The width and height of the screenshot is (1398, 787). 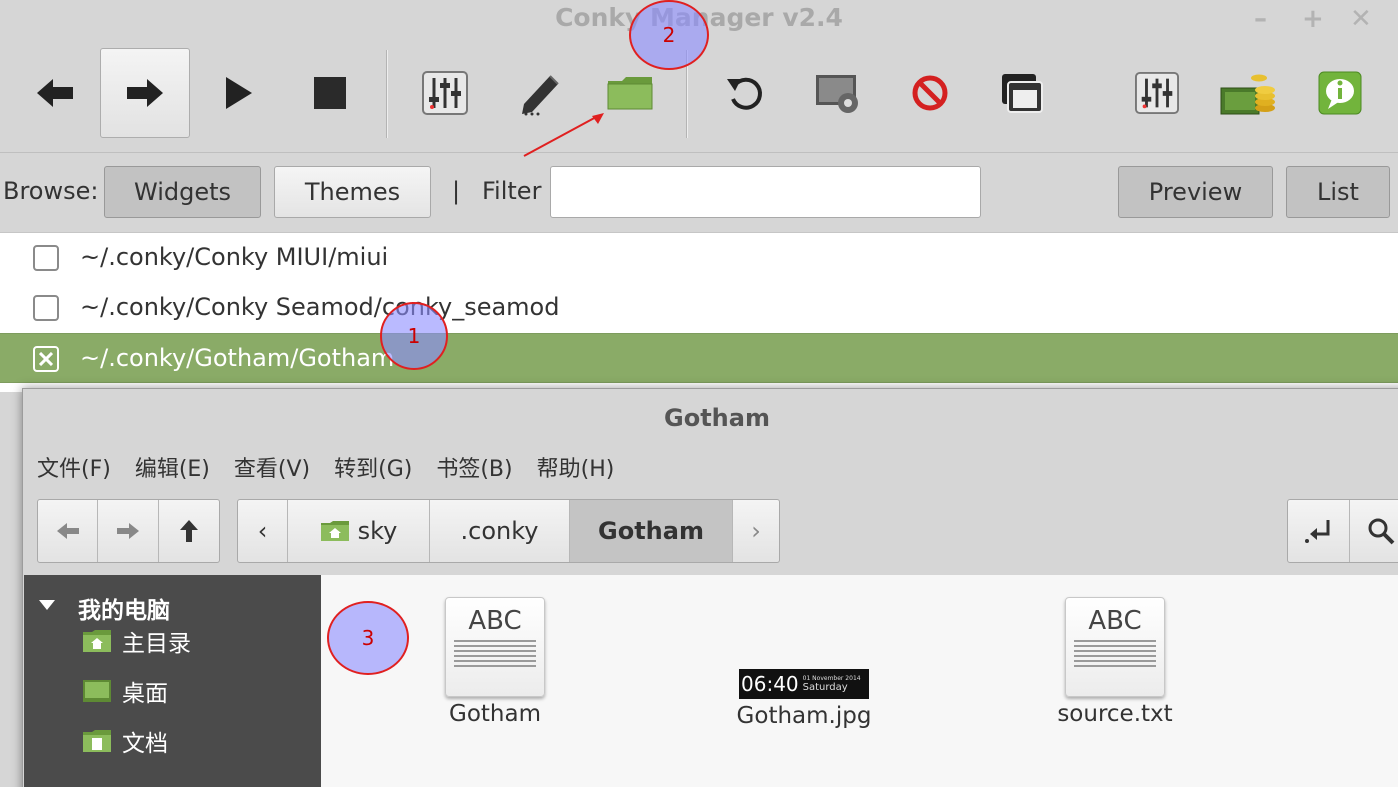 I want to click on search-icon, so click(x=1381, y=531).